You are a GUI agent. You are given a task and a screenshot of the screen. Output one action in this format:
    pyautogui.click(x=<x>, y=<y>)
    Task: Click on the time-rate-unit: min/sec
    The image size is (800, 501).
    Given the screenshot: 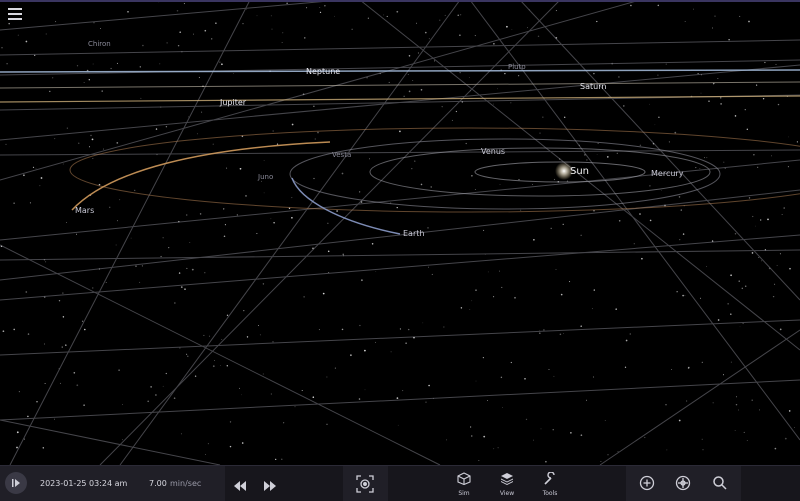 What is the action you would take?
    pyautogui.click(x=185, y=483)
    